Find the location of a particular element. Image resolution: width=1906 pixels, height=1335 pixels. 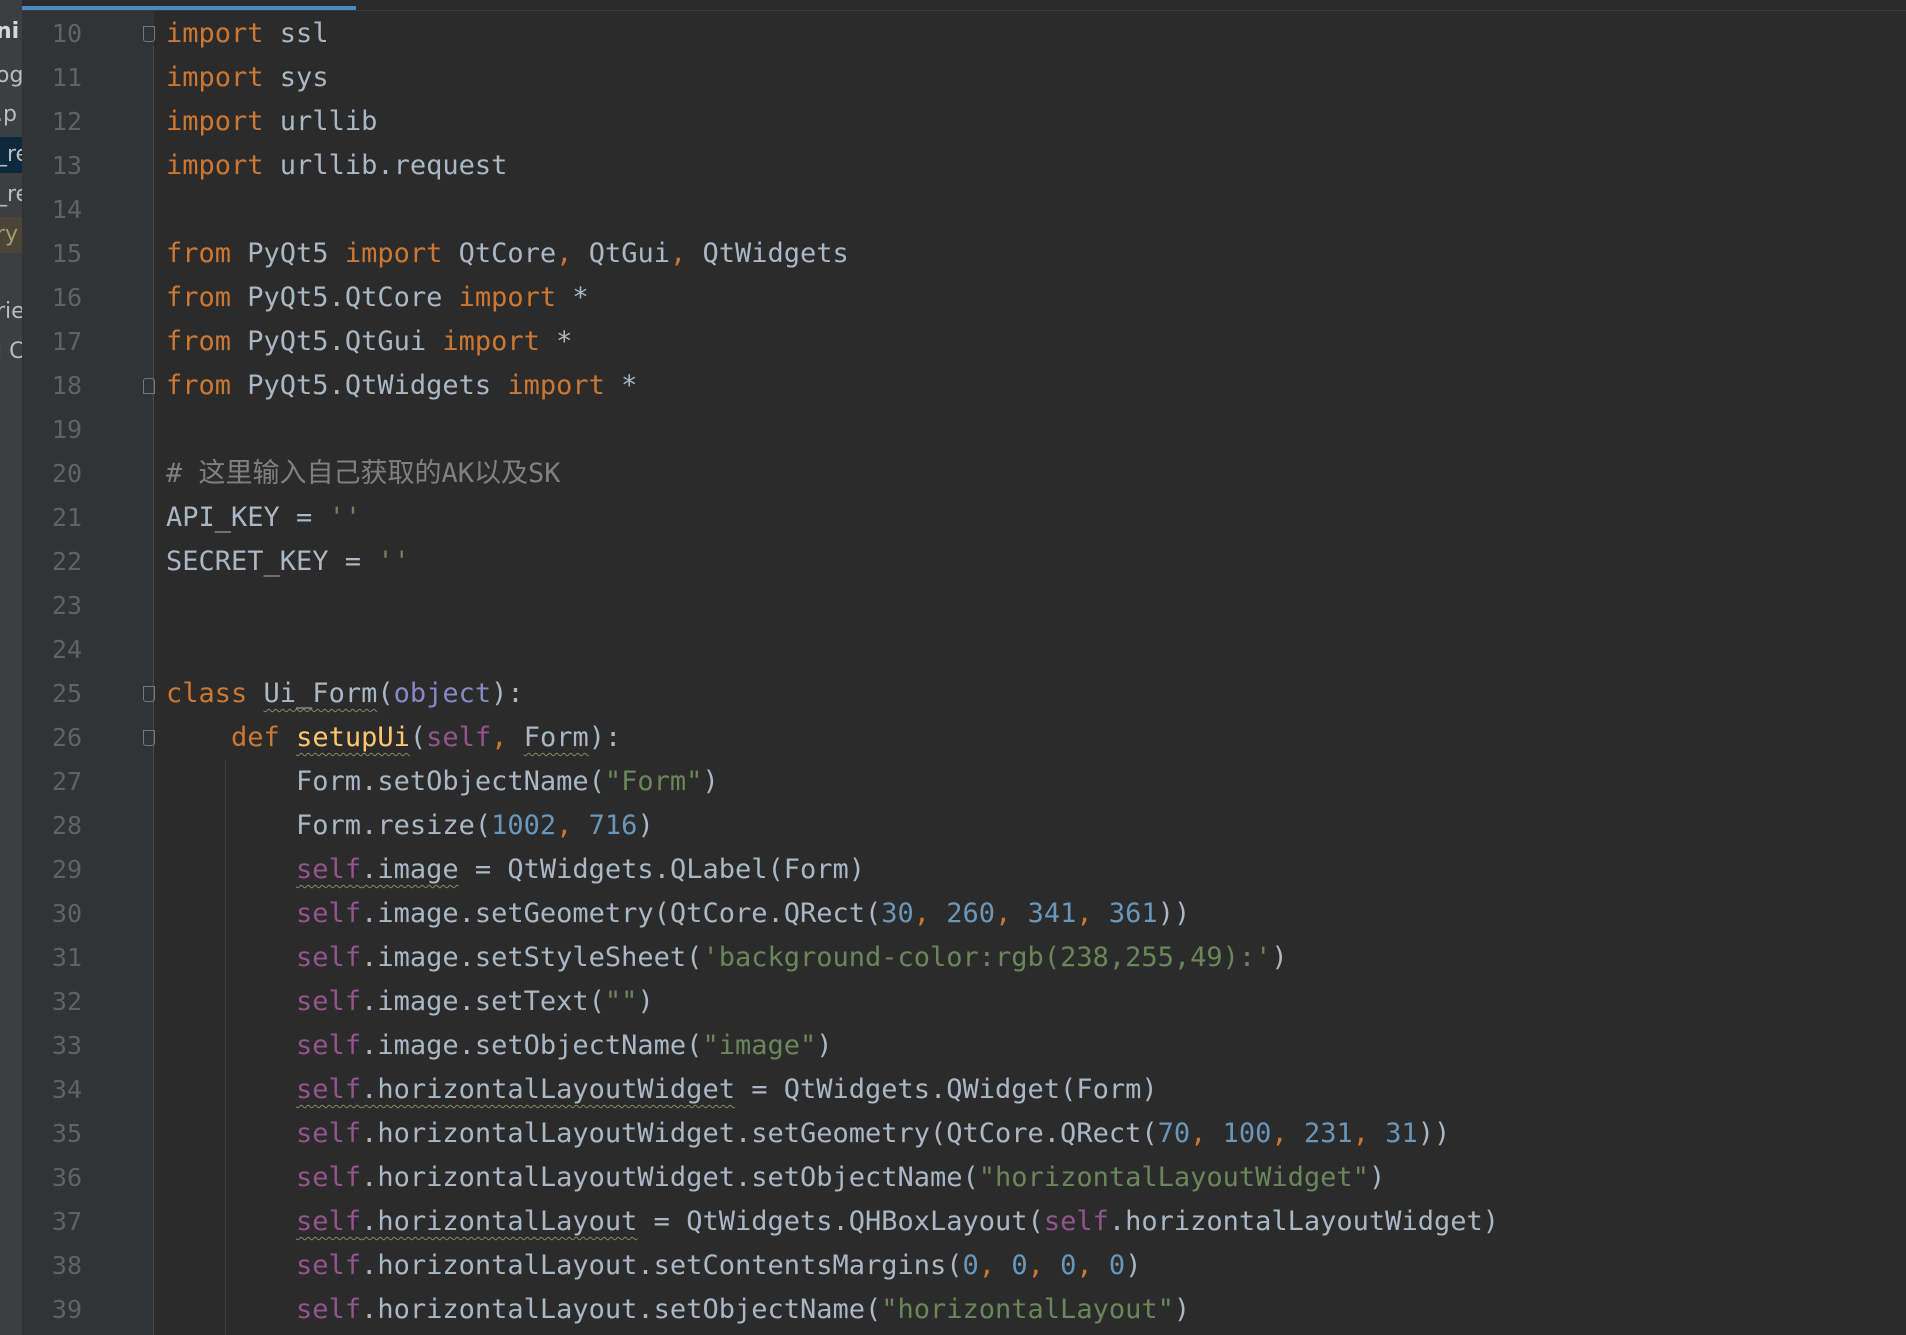

code-text: import sys is located at coordinates (247, 78).